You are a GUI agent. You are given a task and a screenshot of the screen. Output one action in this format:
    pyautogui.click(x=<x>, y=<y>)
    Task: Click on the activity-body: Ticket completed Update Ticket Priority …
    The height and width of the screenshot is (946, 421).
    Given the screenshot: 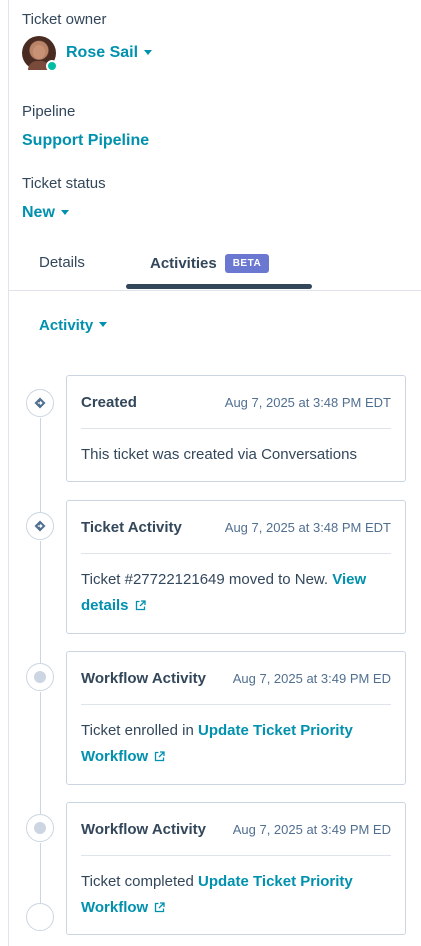 What is the action you would take?
    pyautogui.click(x=238, y=895)
    